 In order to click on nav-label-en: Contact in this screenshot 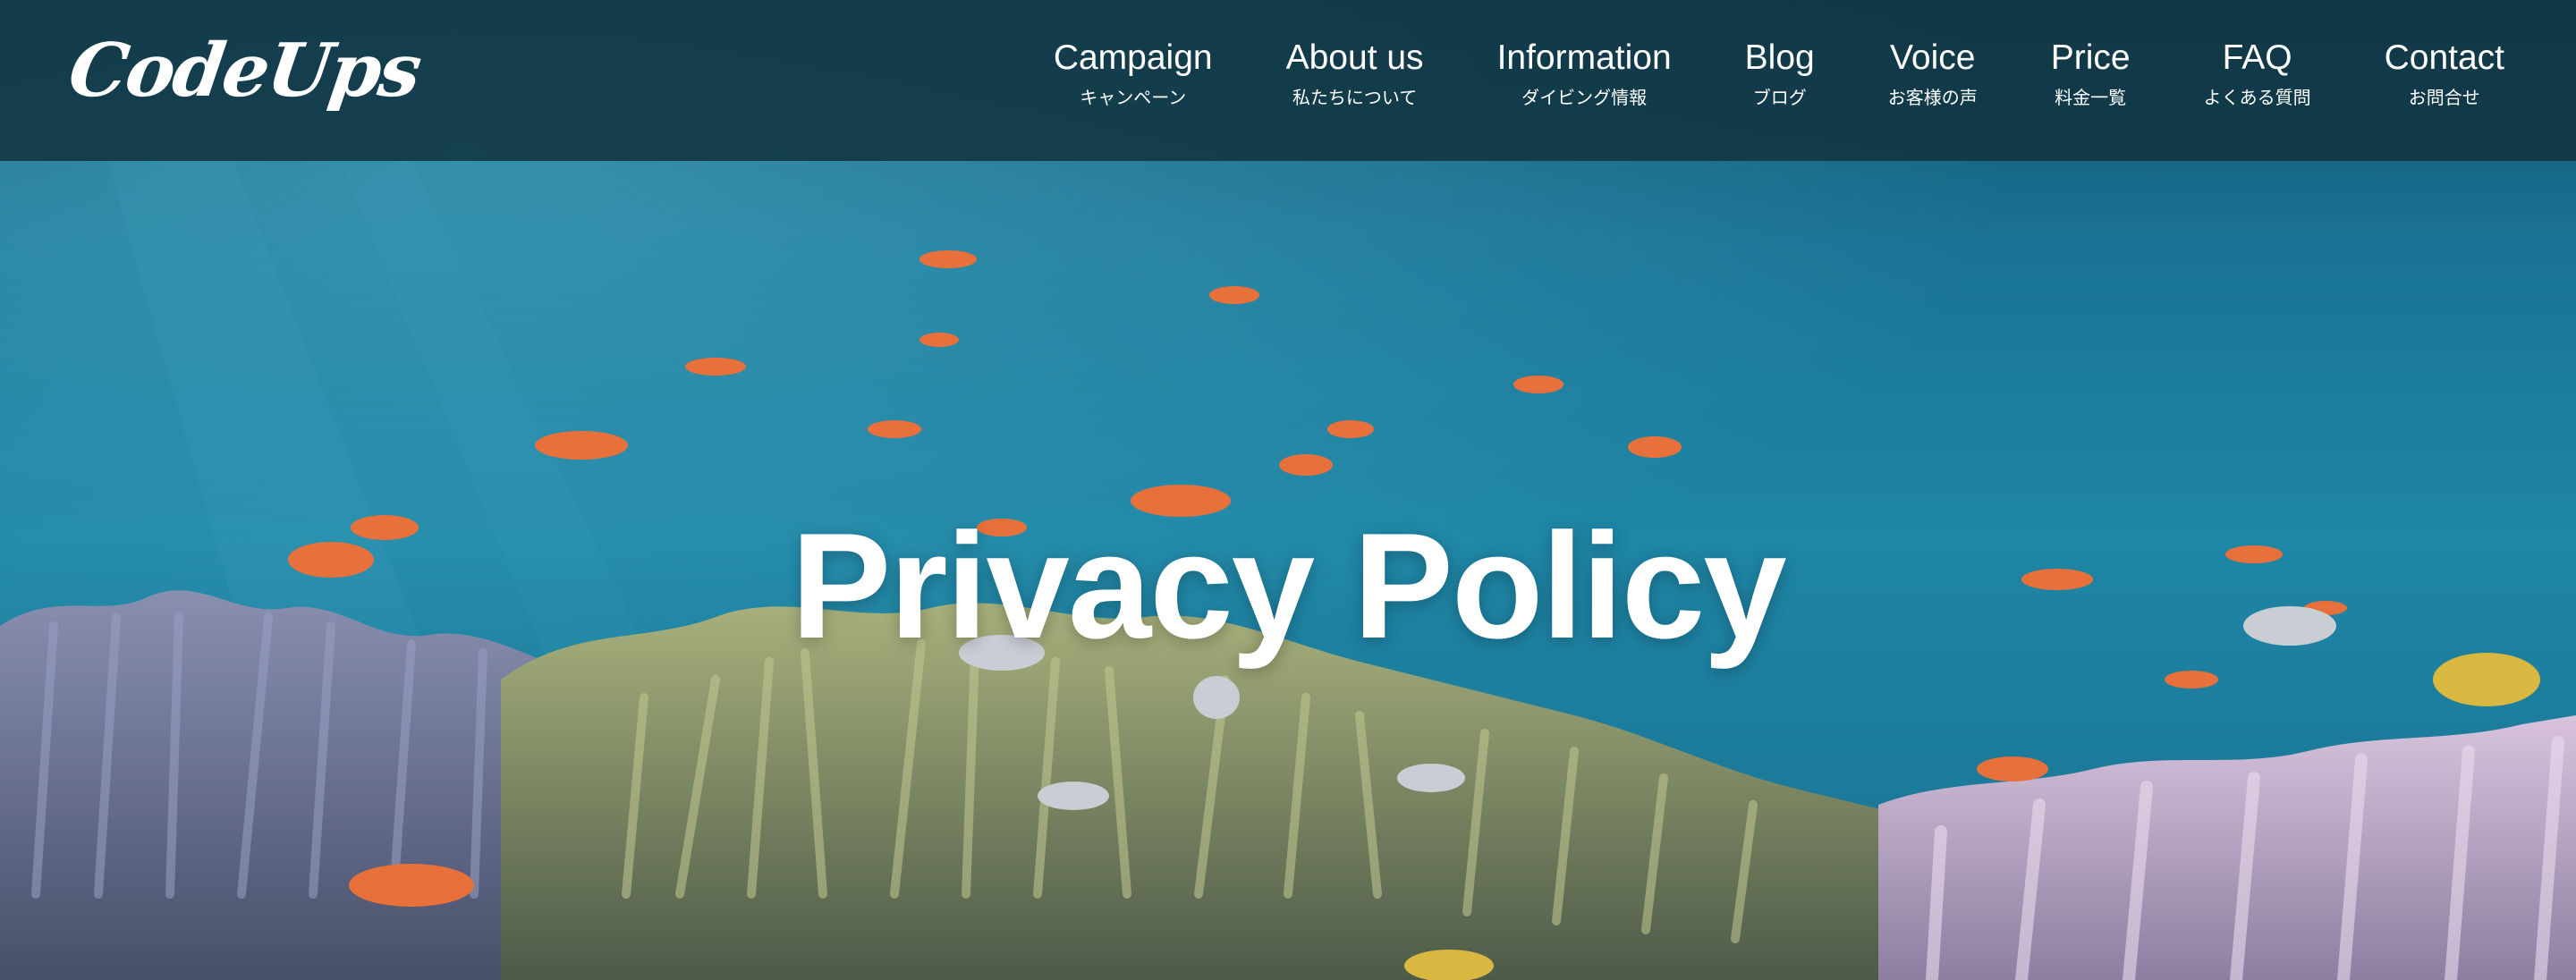, I will do `click(2444, 57)`.